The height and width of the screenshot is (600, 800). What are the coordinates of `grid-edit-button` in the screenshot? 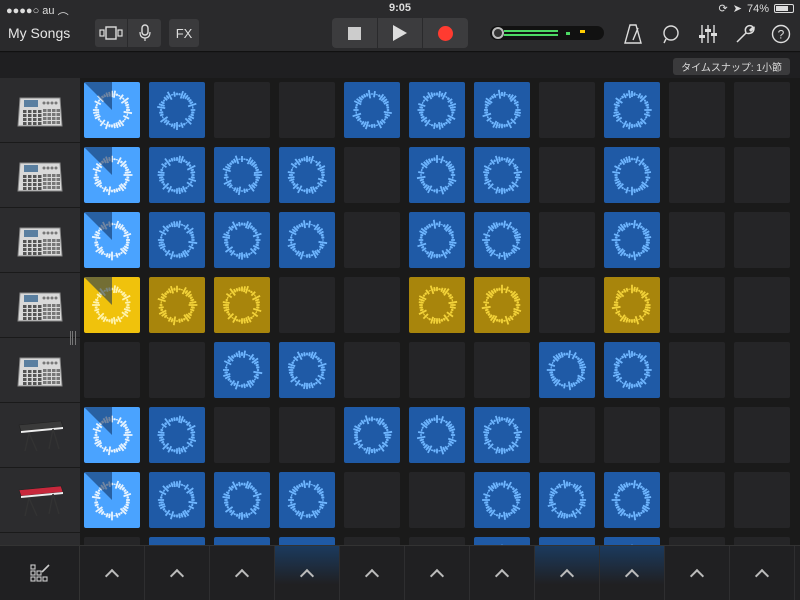 It's located at (40, 573).